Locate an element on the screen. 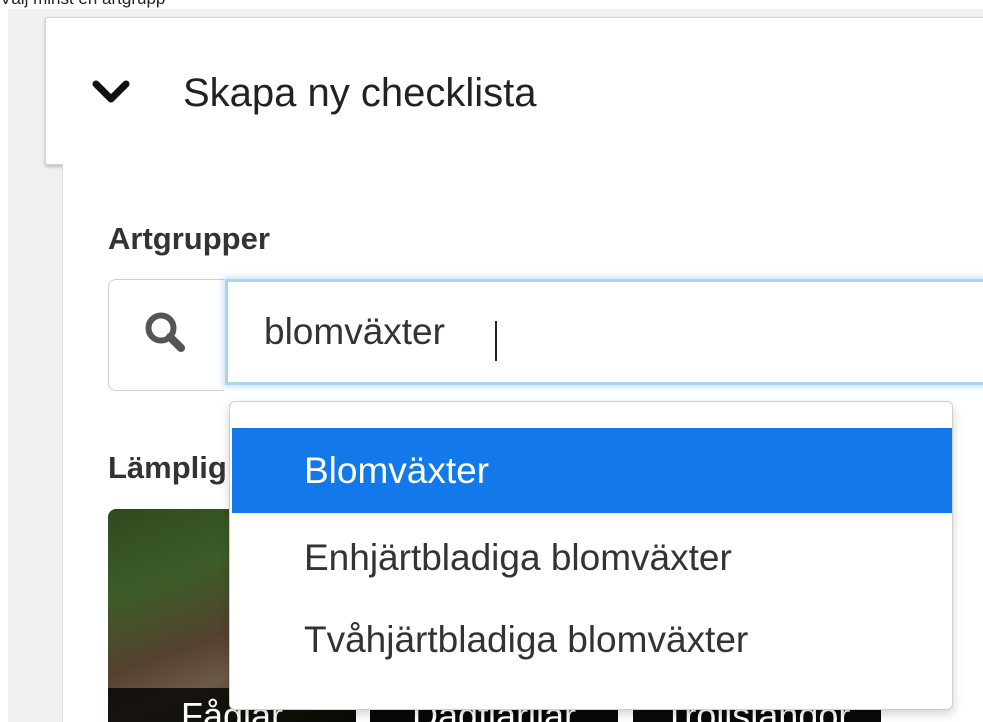 The height and width of the screenshot is (722, 983). lamplig-label: Lämplig is located at coordinates (167, 467).